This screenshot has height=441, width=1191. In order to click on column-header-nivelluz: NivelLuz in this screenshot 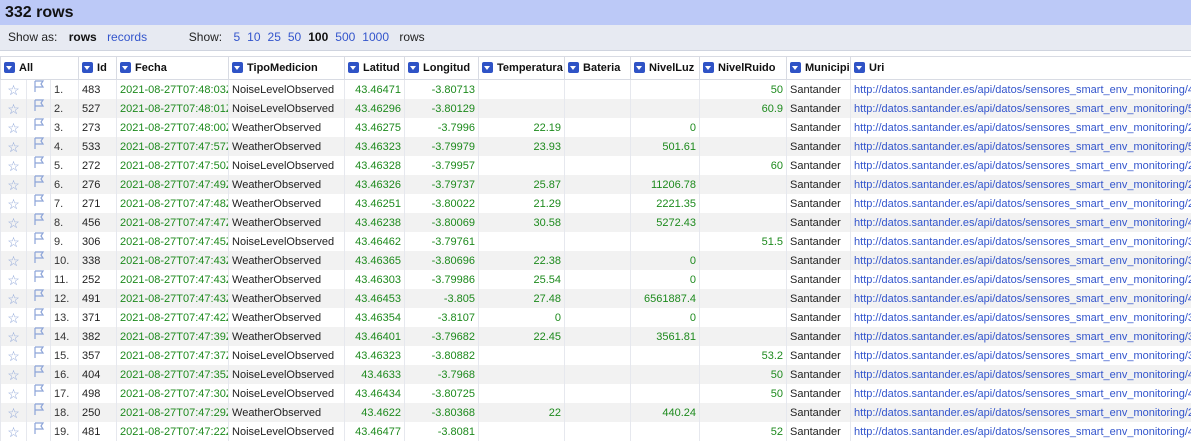, I will do `click(665, 68)`.